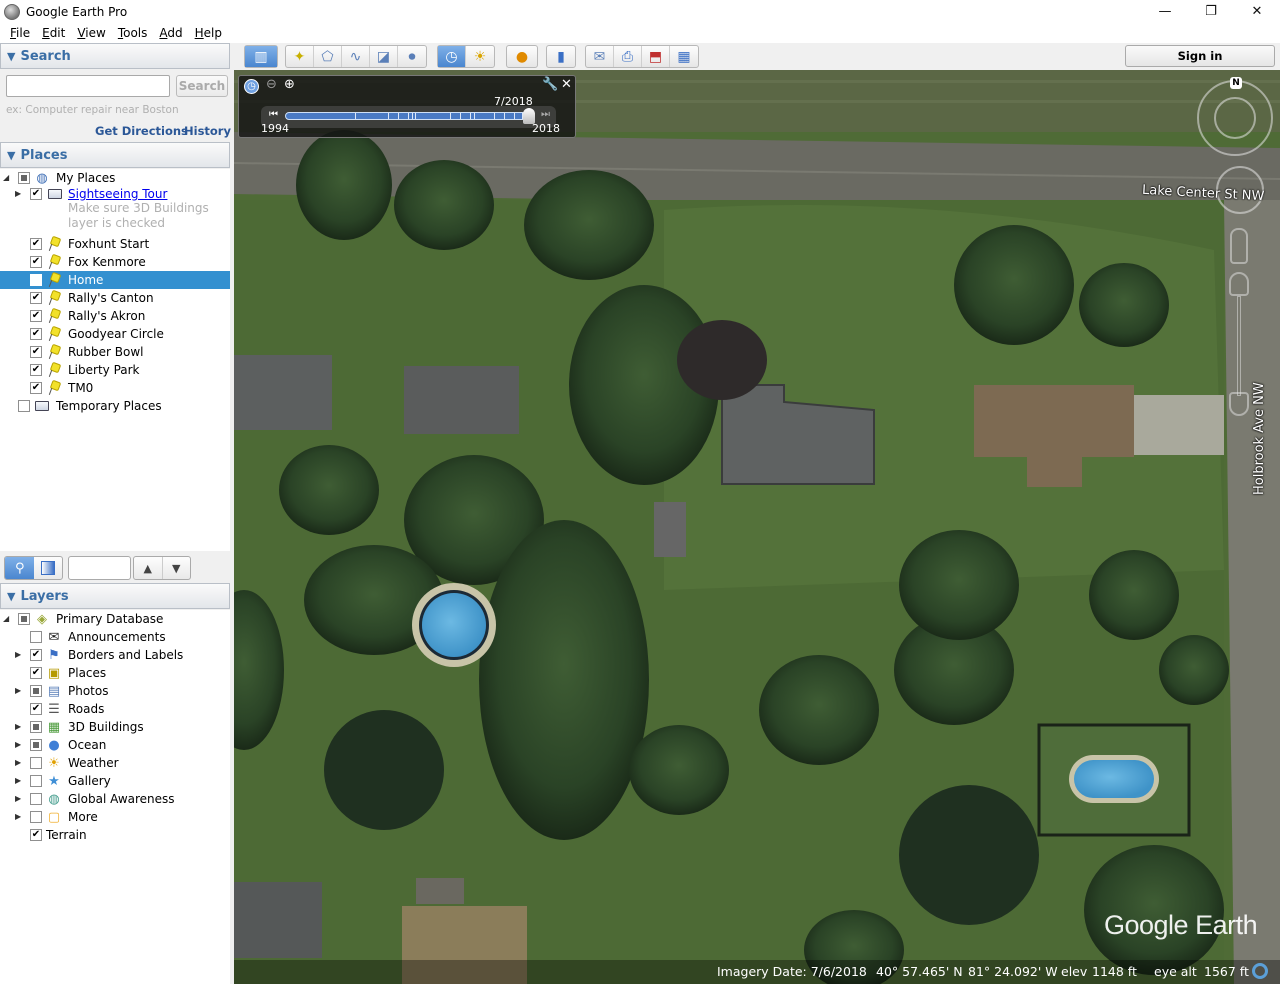  I want to click on layer-roads: ✔ ☰ Roads, so click(115, 709).